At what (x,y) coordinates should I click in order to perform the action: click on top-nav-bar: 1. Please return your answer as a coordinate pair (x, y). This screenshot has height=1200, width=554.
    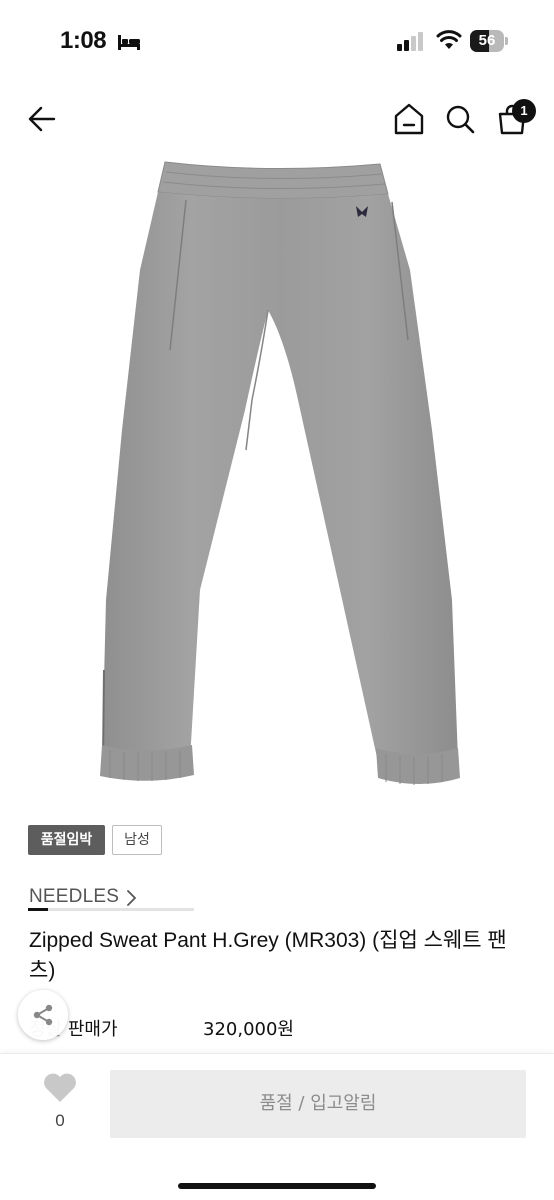
    Looking at the image, I should click on (277, 120).